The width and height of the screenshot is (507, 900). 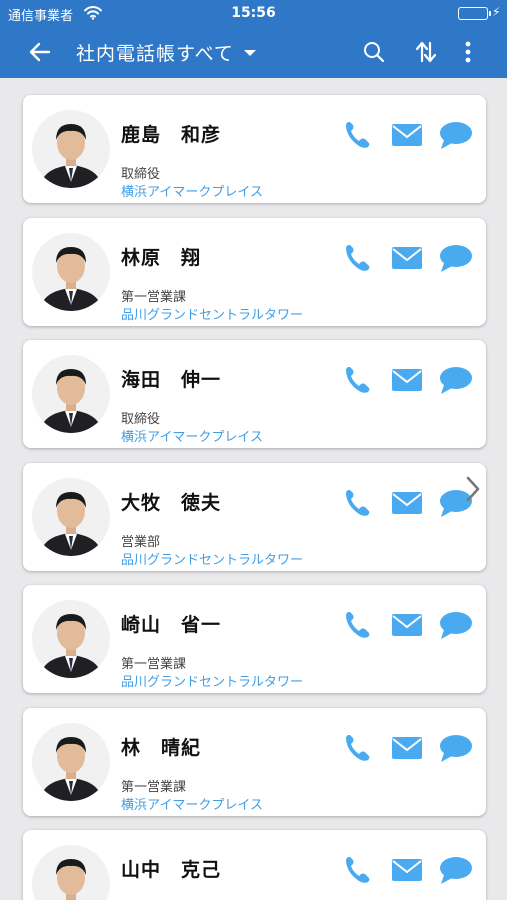 I want to click on contact-name: 山中 克己, so click(x=171, y=870).